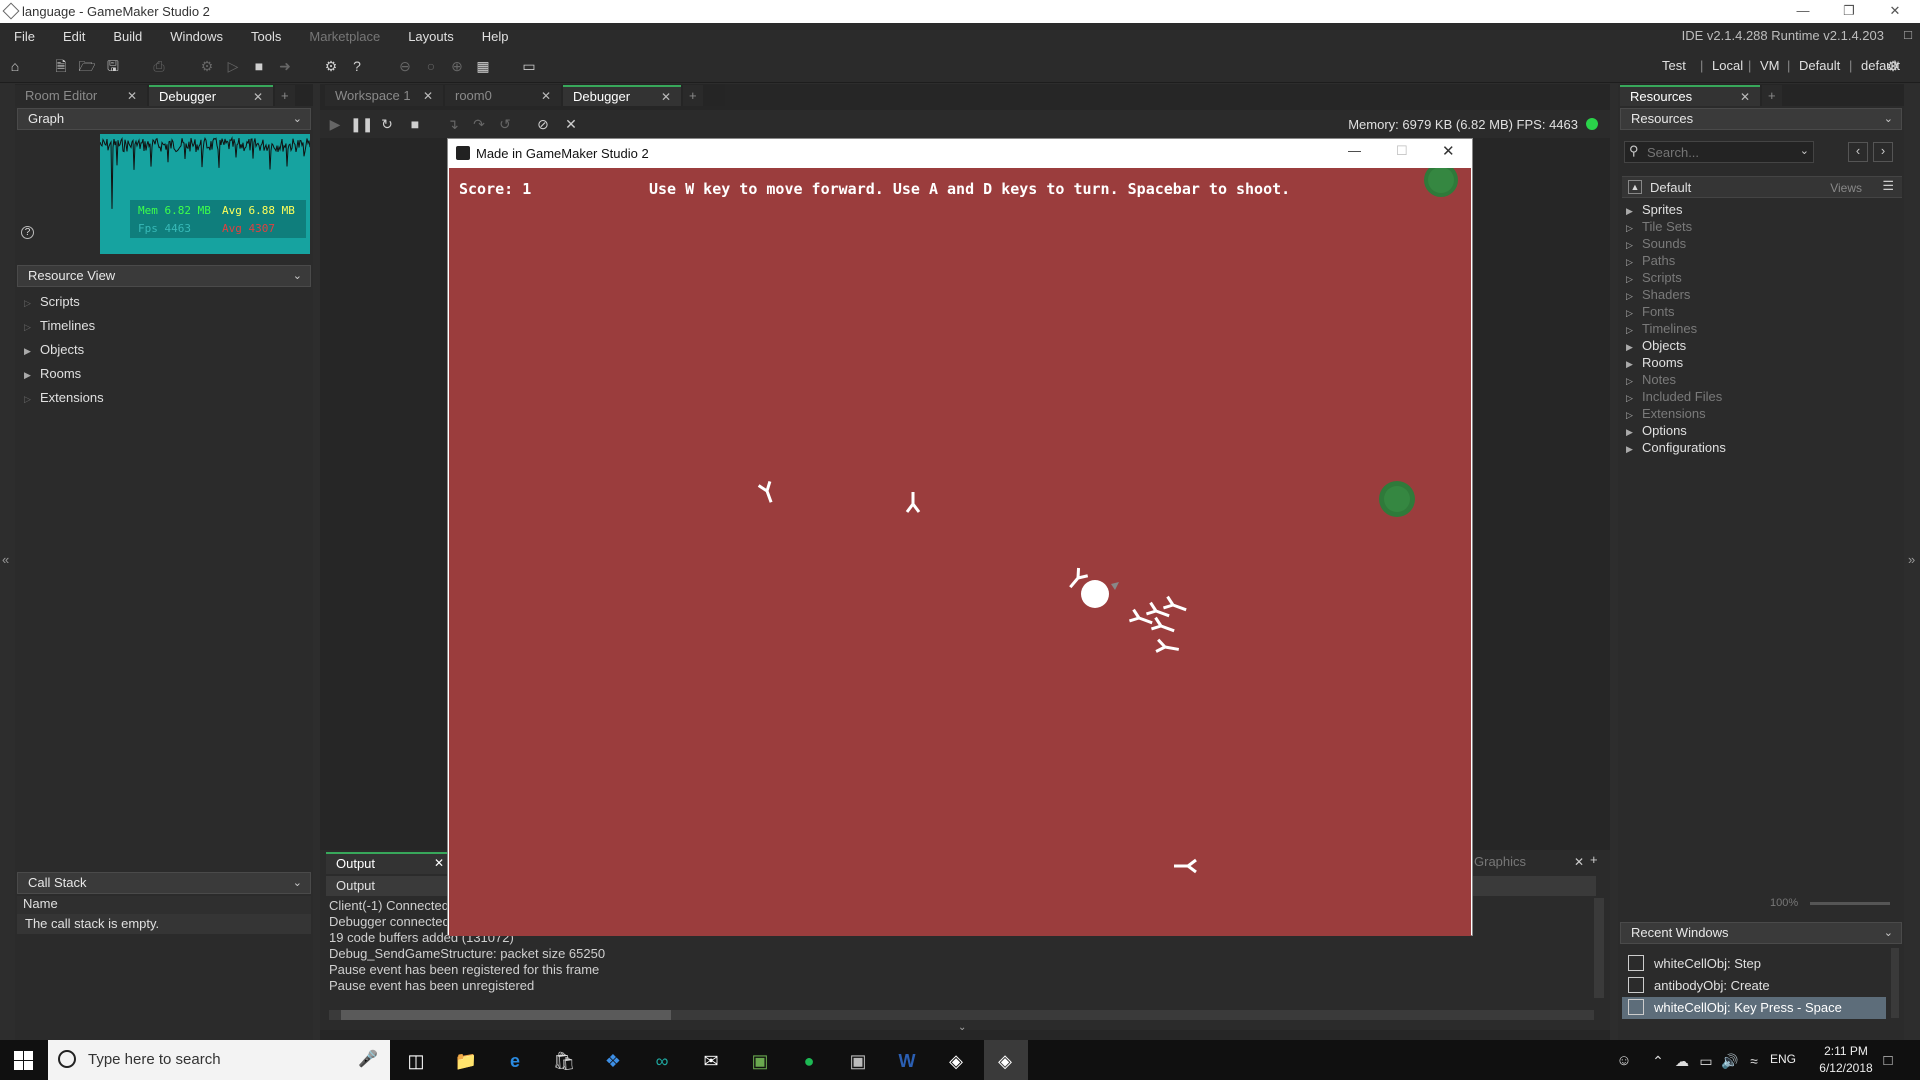 This screenshot has height=1080, width=1920. What do you see at coordinates (1754, 1008) in the screenshot?
I see `recent-item: whiteCellObj: Key Press - Space` at bounding box center [1754, 1008].